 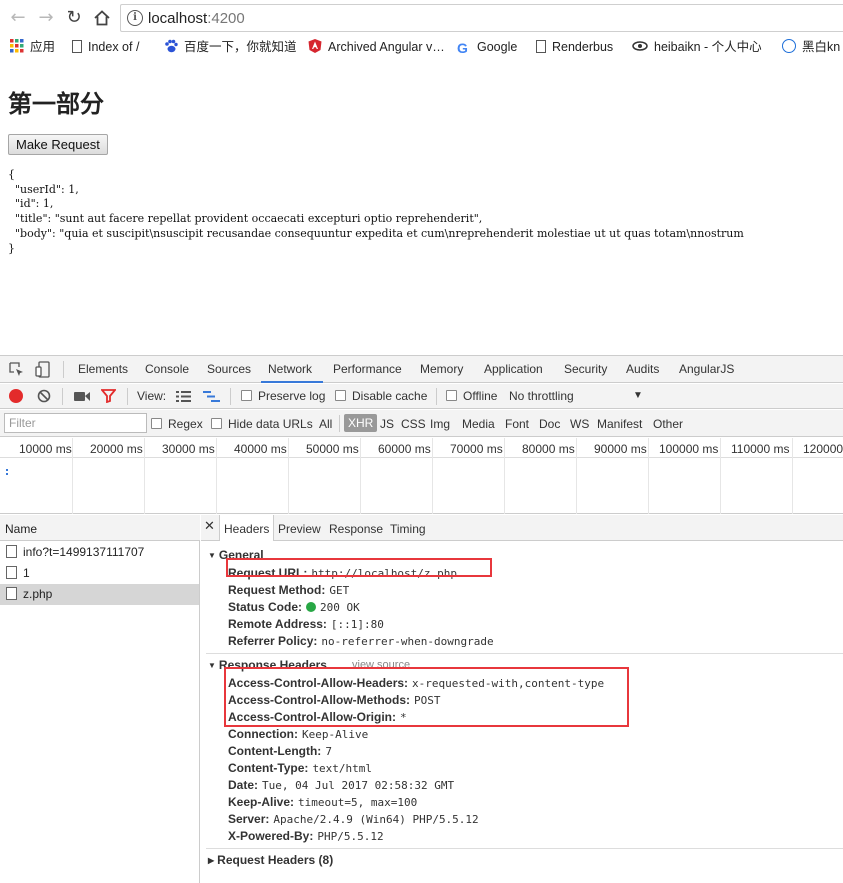 I want to click on inspect-element-icon, so click(x=16, y=369).